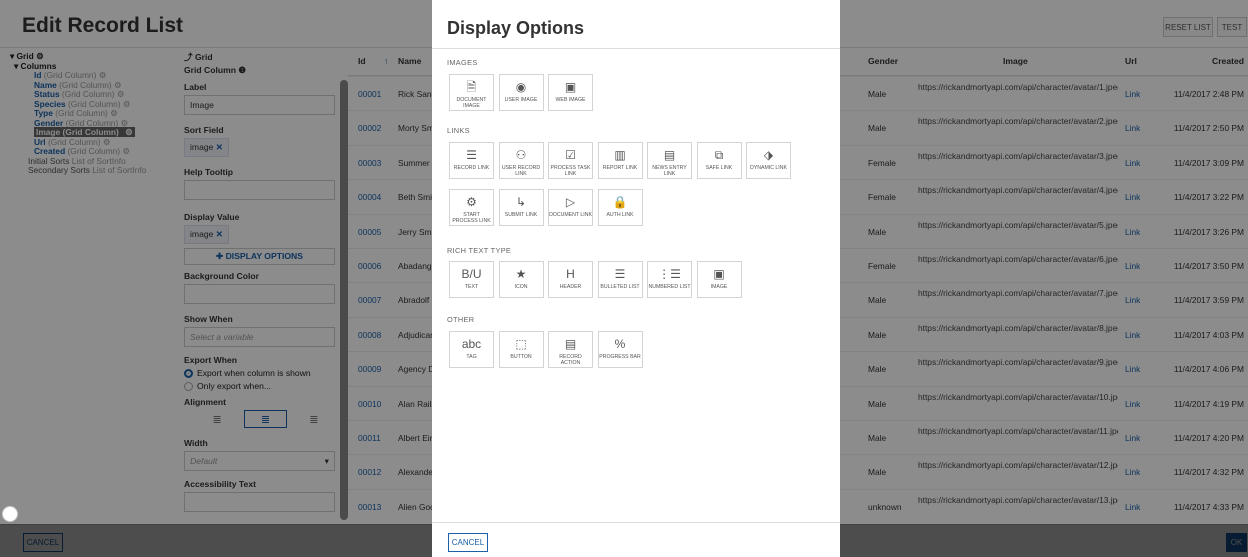  What do you see at coordinates (570, 171) in the screenshot?
I see `tile-label: PROCESS TASK LINK` at bounding box center [570, 171].